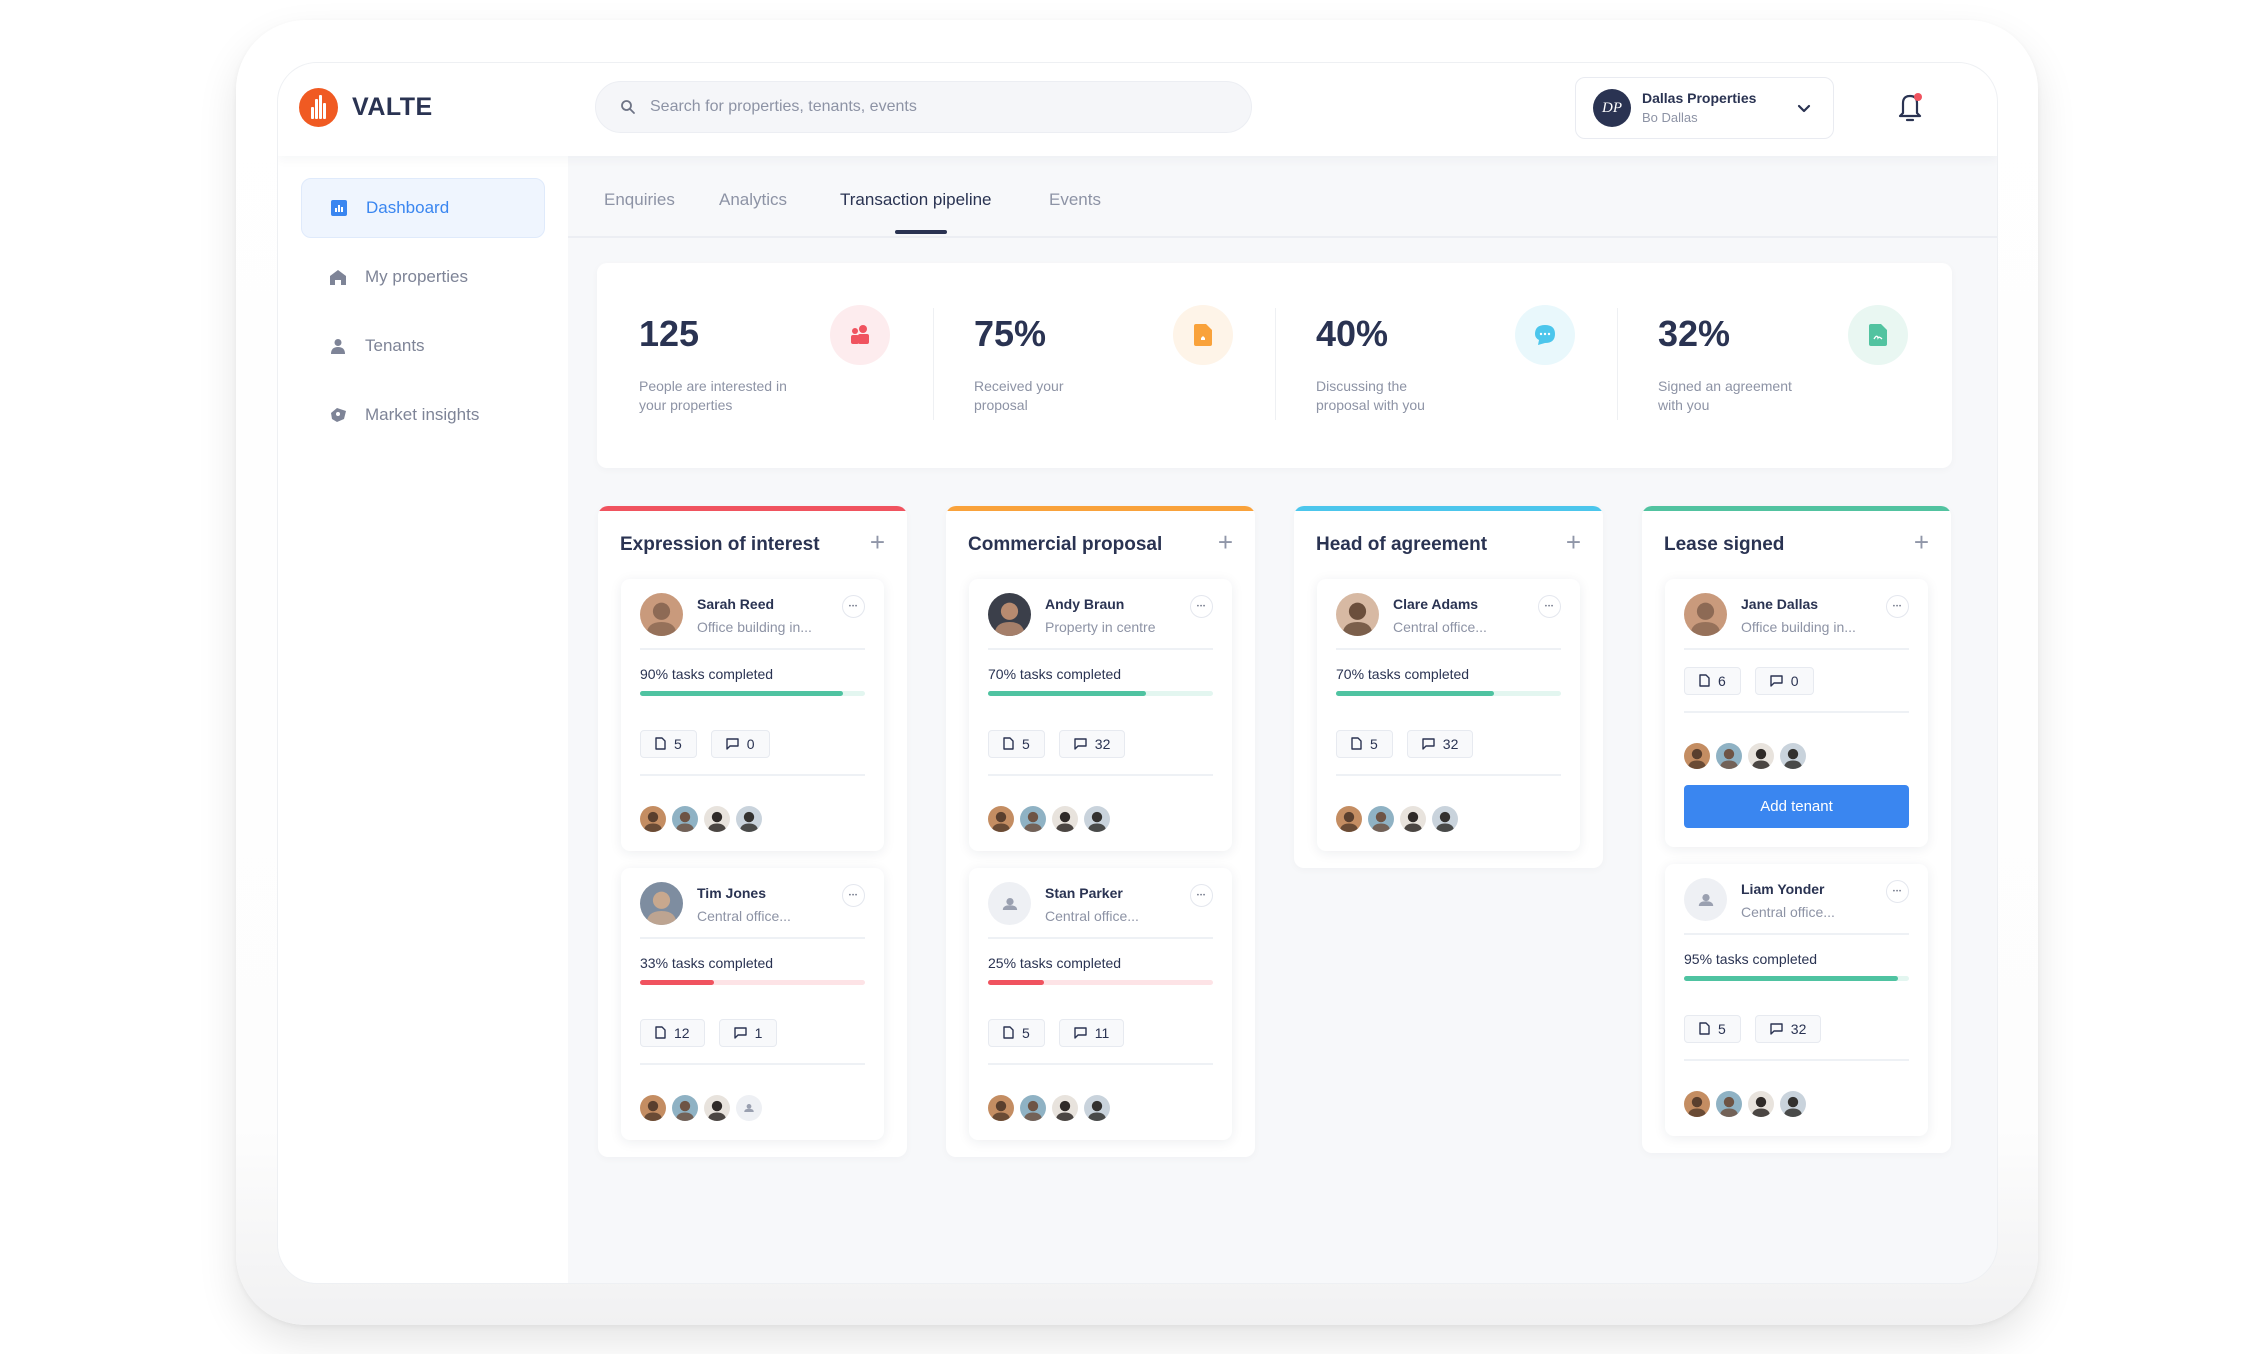  I want to click on comments-count: 11, so click(1091, 1032).